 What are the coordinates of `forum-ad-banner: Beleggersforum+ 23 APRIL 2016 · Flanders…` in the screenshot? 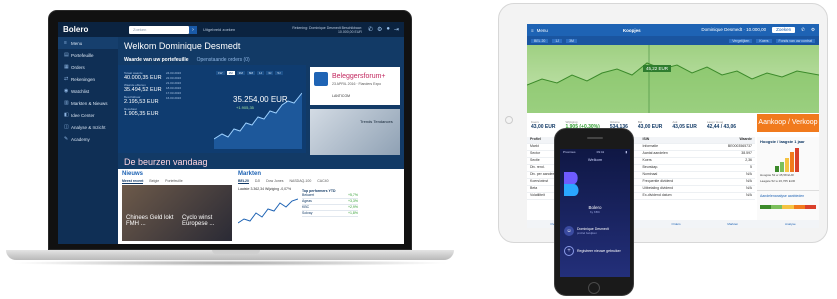 It's located at (355, 86).